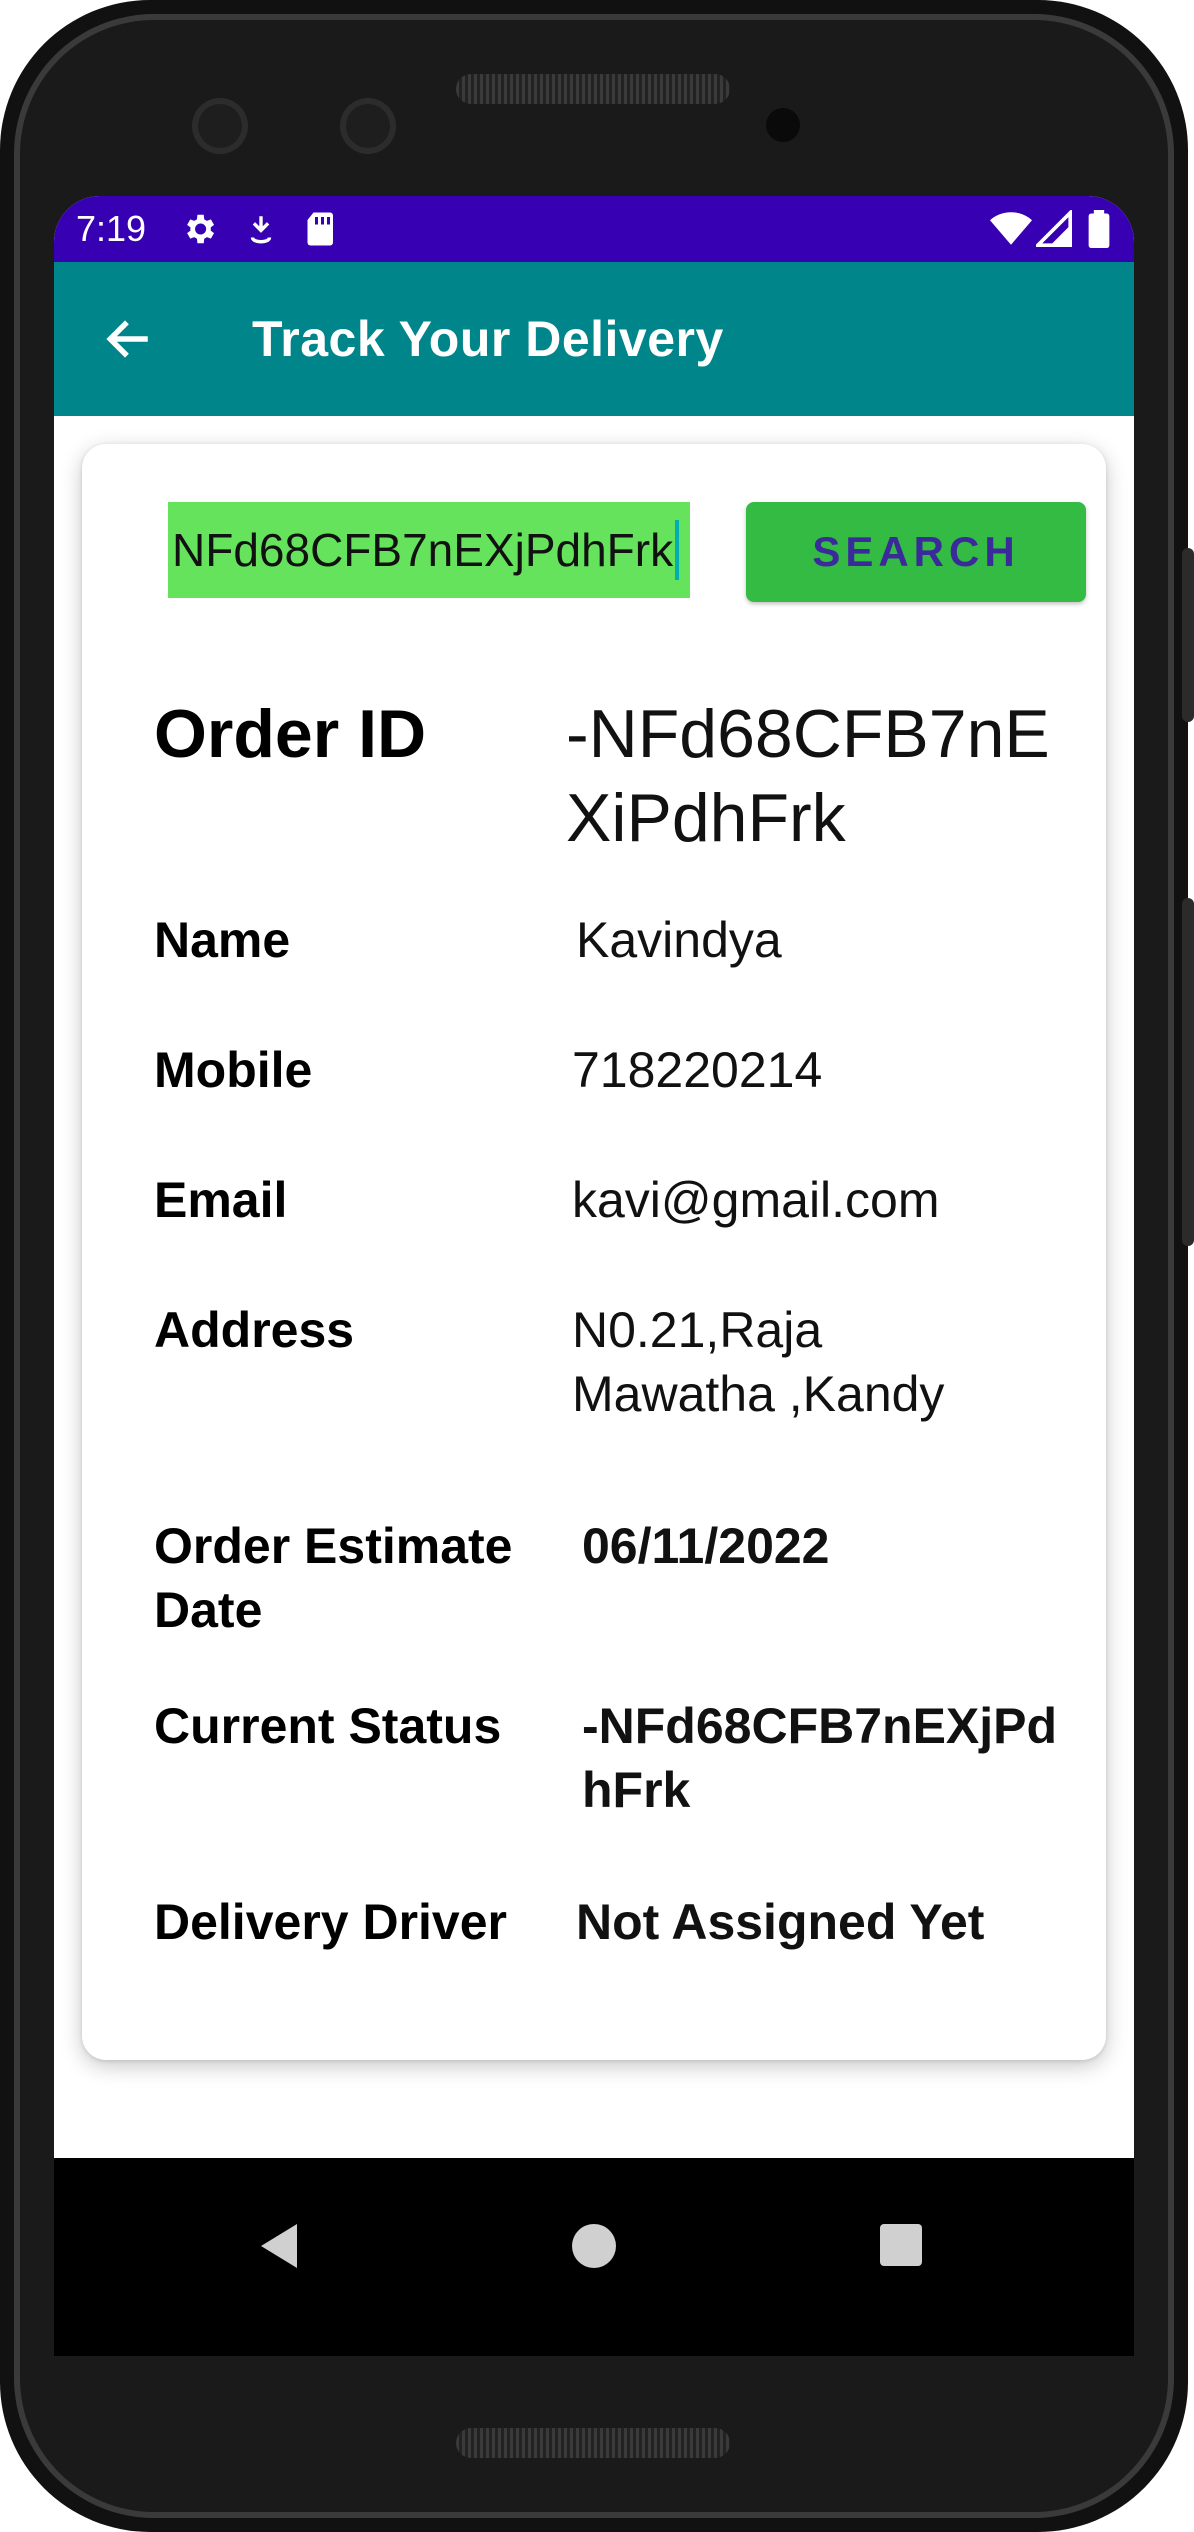 The height and width of the screenshot is (2532, 1194). Describe the element at coordinates (1188, 1072) in the screenshot. I see `volume-button` at that location.